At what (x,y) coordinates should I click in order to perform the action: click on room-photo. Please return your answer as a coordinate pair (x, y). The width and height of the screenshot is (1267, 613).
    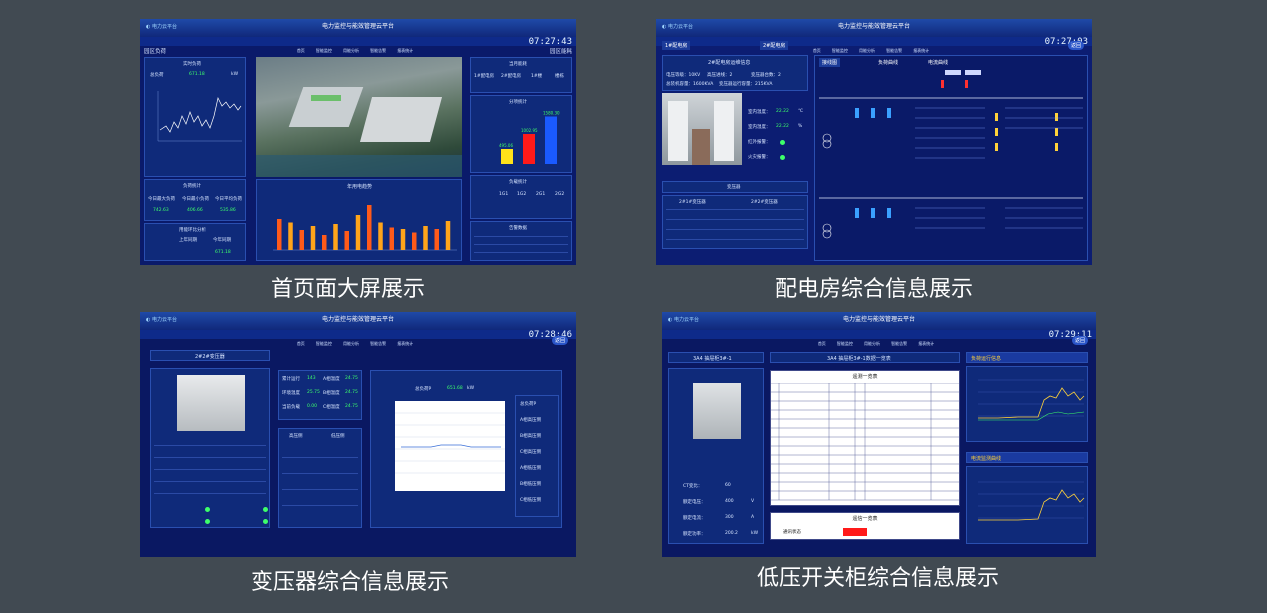
    Looking at the image, I should click on (702, 129).